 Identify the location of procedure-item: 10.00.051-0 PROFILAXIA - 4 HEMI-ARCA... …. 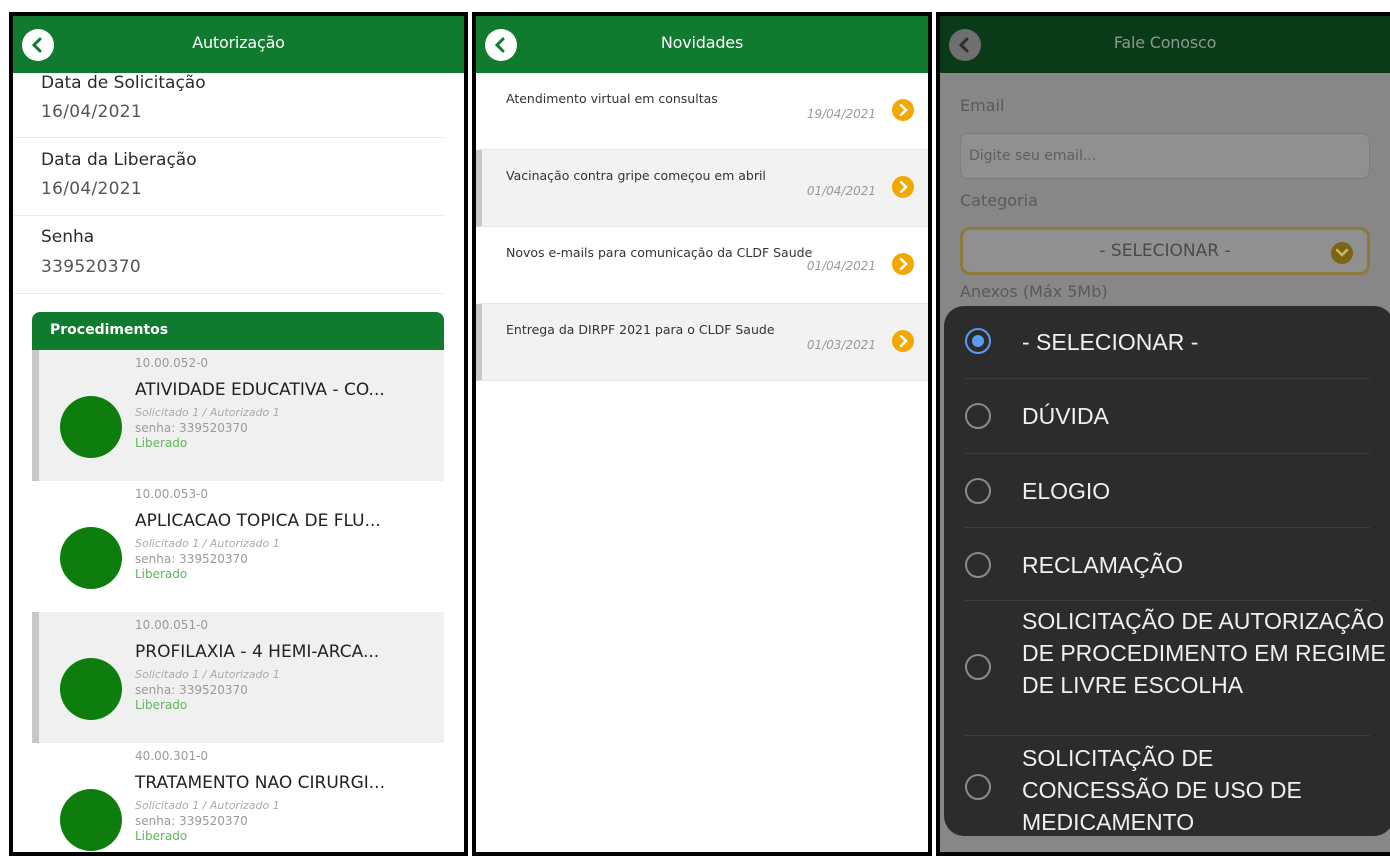
(238, 677).